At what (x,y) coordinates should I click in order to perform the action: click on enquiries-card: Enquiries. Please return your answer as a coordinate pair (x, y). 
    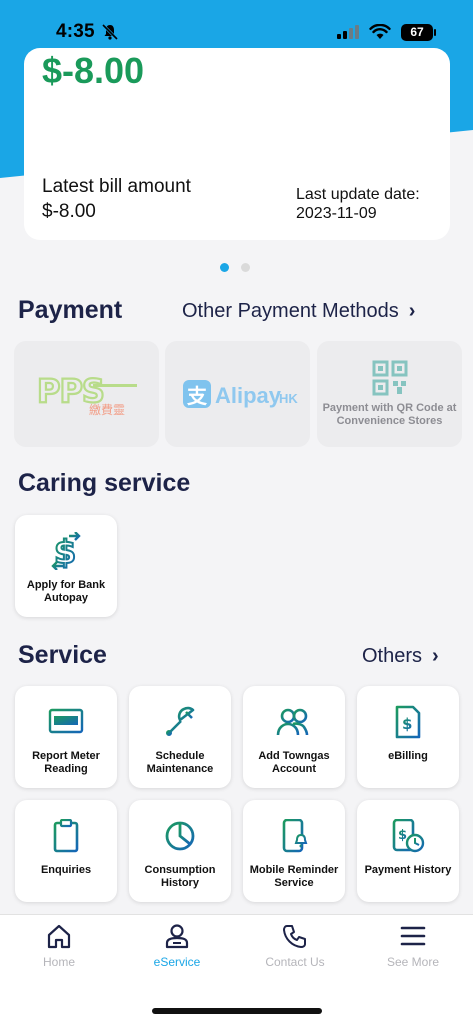
    Looking at the image, I should click on (66, 851).